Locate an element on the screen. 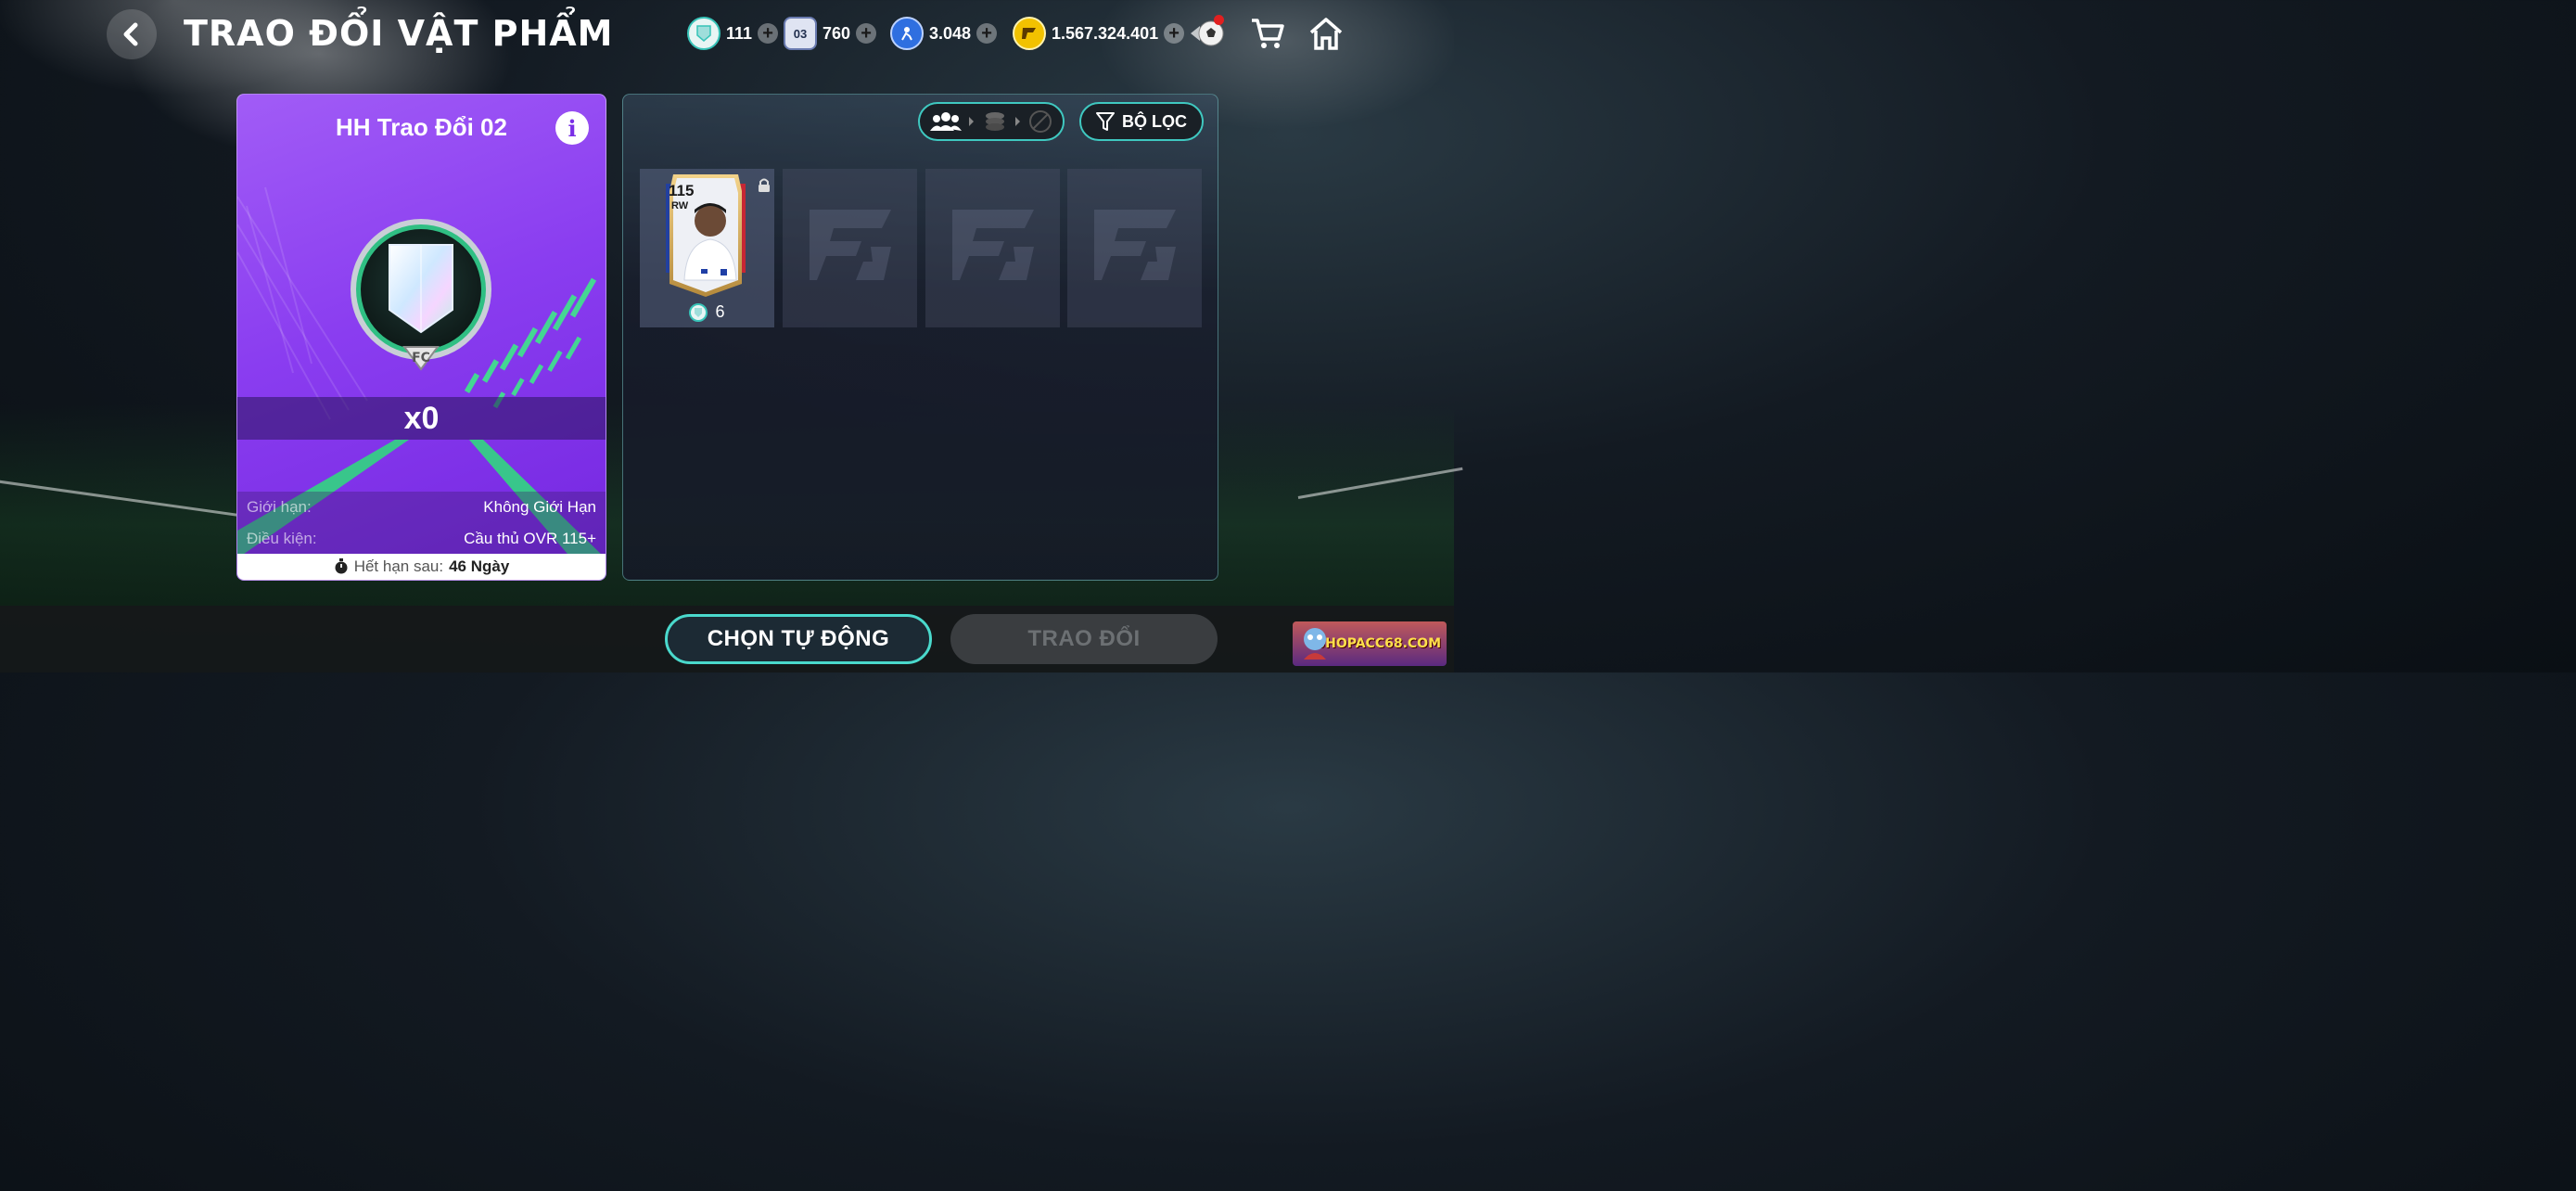 The width and height of the screenshot is (2576, 1191). page-title: TRAO ĐỔI VẬT PHẨM is located at coordinates (399, 33).